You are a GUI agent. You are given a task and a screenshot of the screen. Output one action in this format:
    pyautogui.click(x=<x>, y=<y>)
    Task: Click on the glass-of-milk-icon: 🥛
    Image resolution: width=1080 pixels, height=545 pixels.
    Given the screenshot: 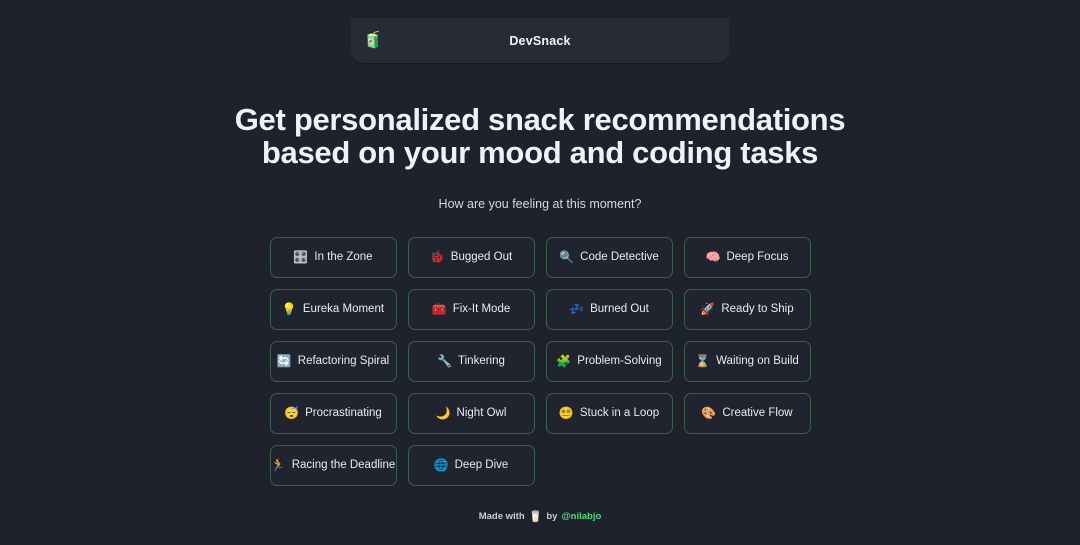 What is the action you would take?
    pyautogui.click(x=535, y=517)
    